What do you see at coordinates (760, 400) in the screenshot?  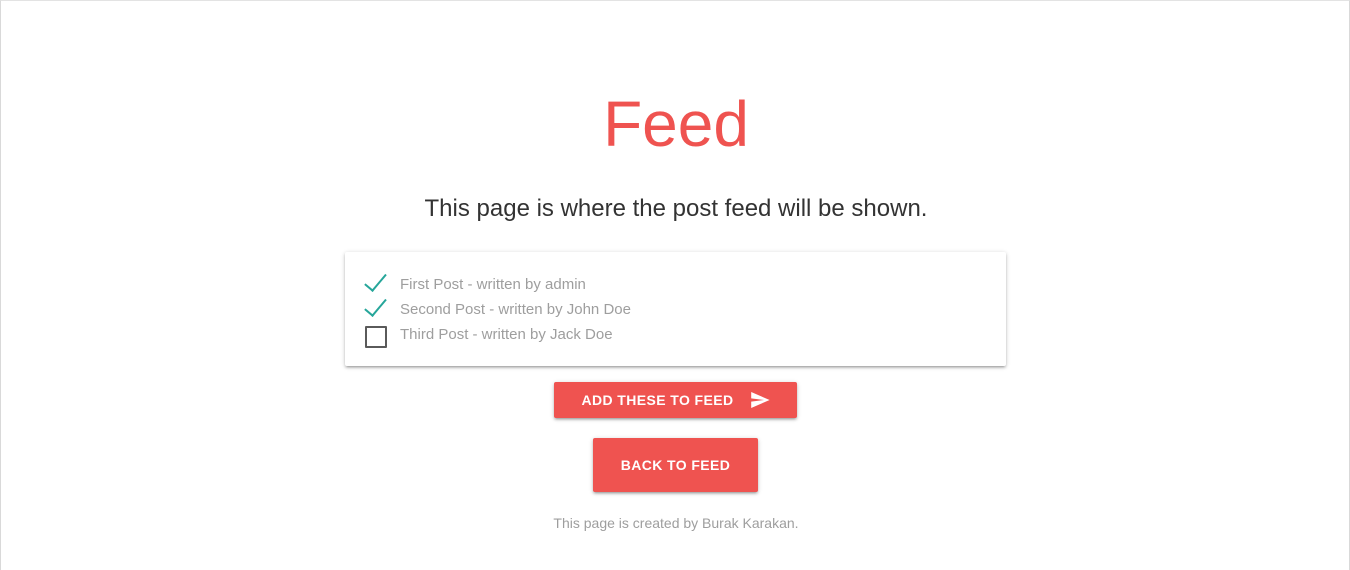 I see `send-icon` at bounding box center [760, 400].